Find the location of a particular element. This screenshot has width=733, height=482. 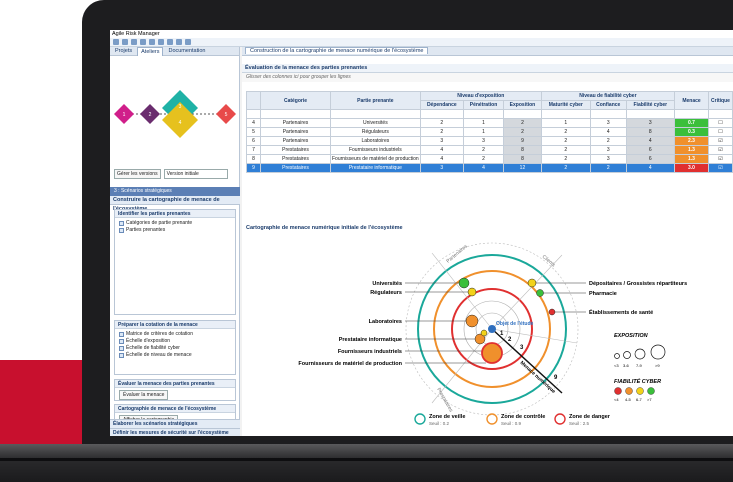

table-row: 6 Partenaires Laboratoires 3 3 9 2 2 4 2.3 ☑ is located at coordinates (489, 141).